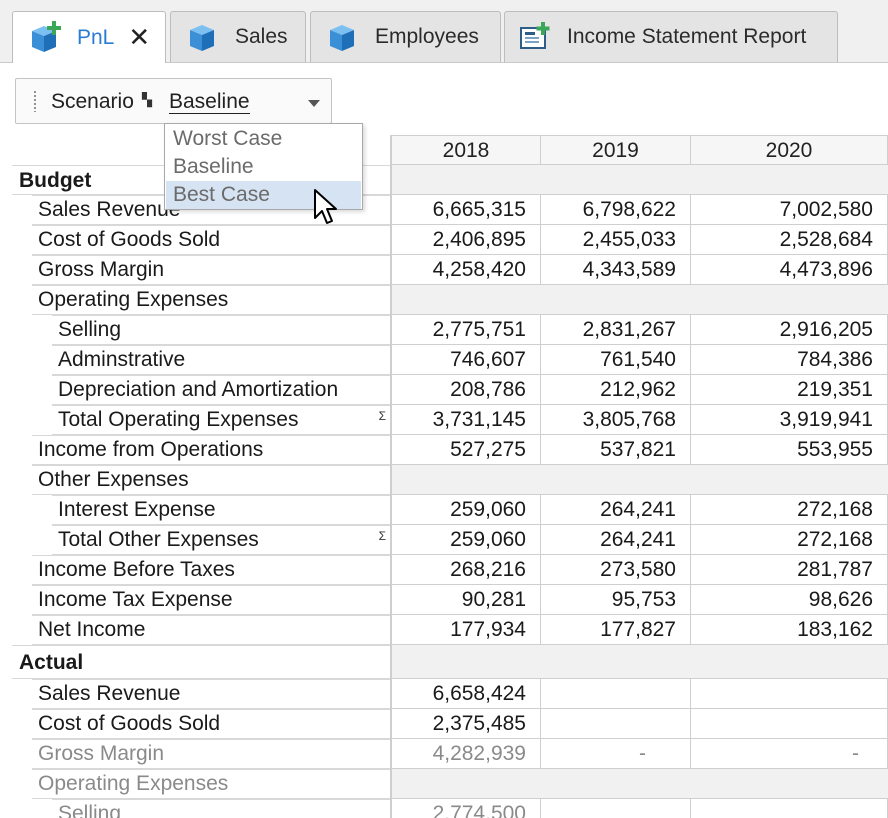 This screenshot has height=818, width=888. What do you see at coordinates (89, 37) in the screenshot?
I see `tab-pnl: PnL ✕` at bounding box center [89, 37].